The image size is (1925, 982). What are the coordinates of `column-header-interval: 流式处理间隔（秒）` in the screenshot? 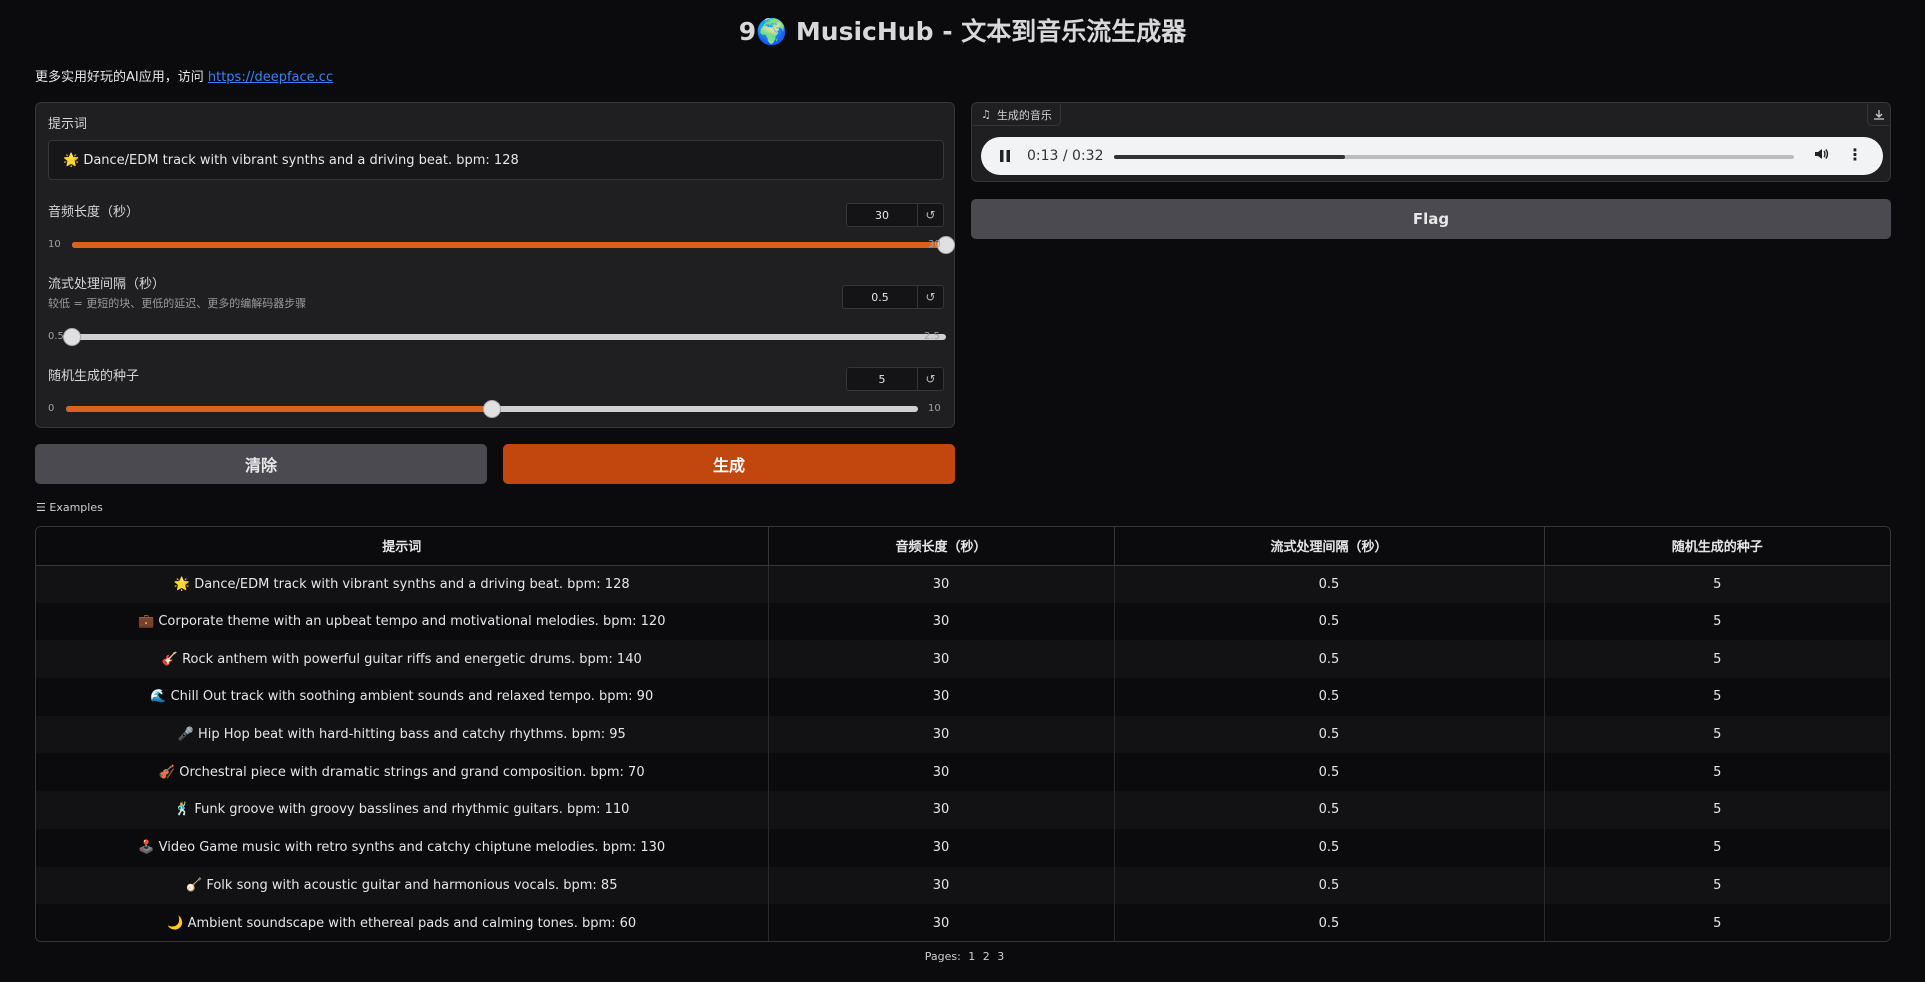 It's located at (1329, 546).